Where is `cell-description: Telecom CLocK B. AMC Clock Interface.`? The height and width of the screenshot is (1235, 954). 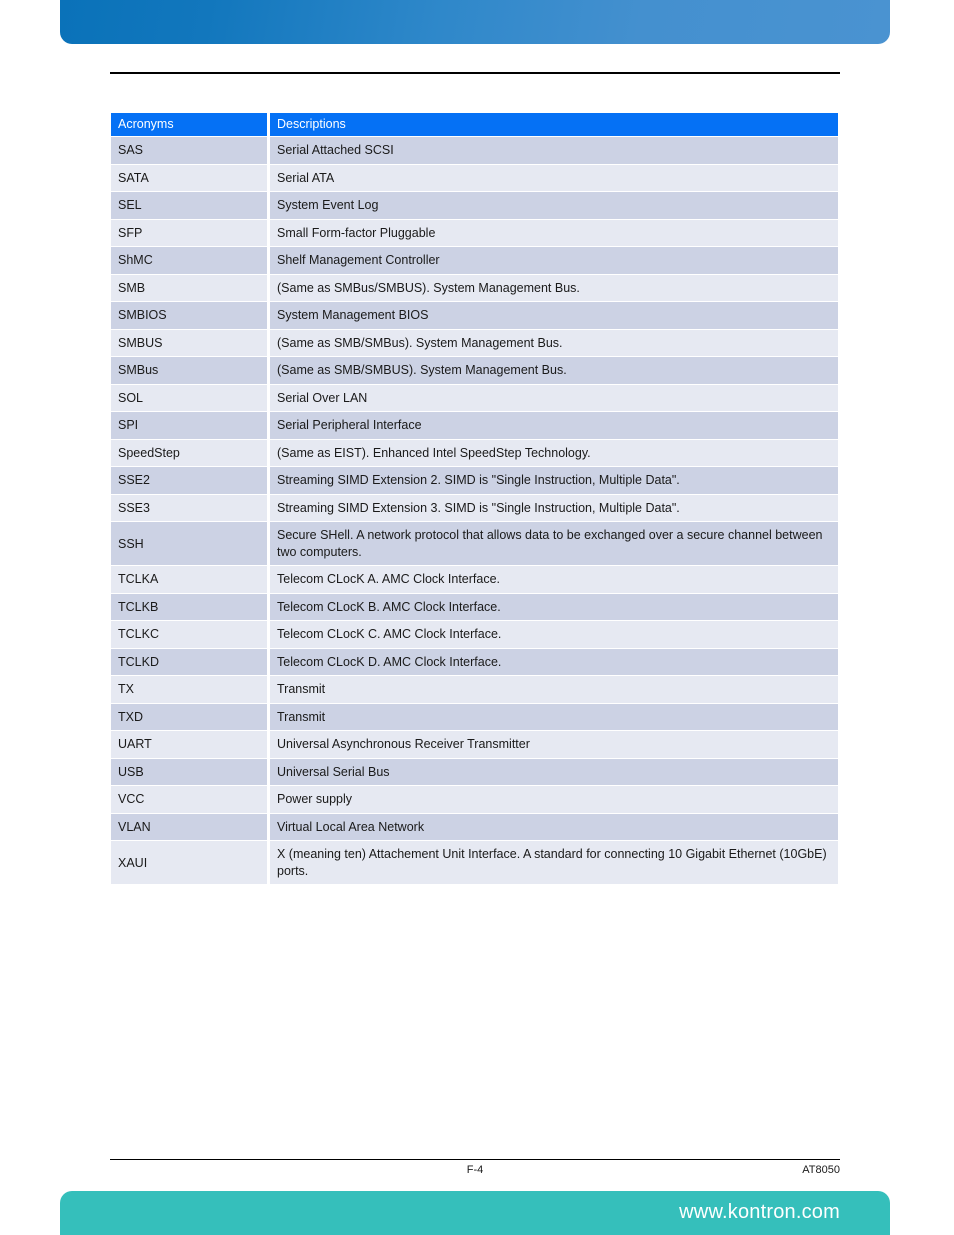 cell-description: Telecom CLocK B. AMC Clock Interface. is located at coordinates (554, 607).